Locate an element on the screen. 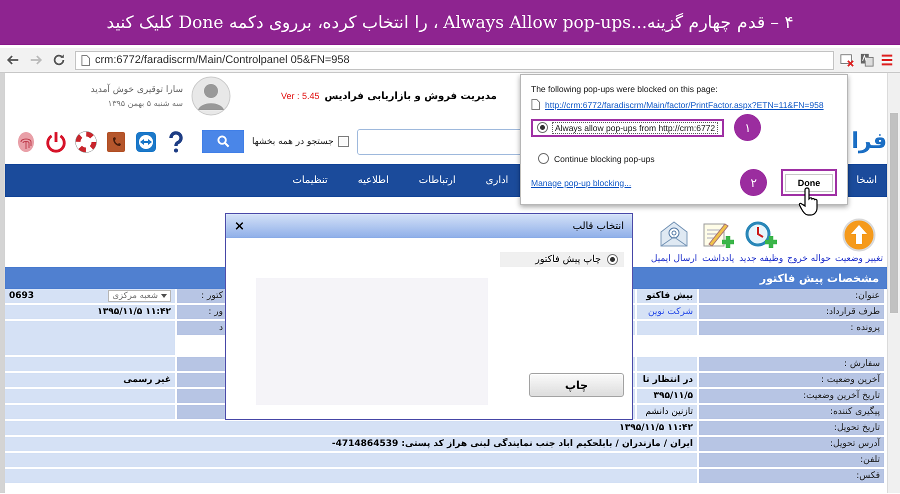 Image resolution: width=900 pixels, height=494 pixels. field-label: د is located at coordinates (202, 328).